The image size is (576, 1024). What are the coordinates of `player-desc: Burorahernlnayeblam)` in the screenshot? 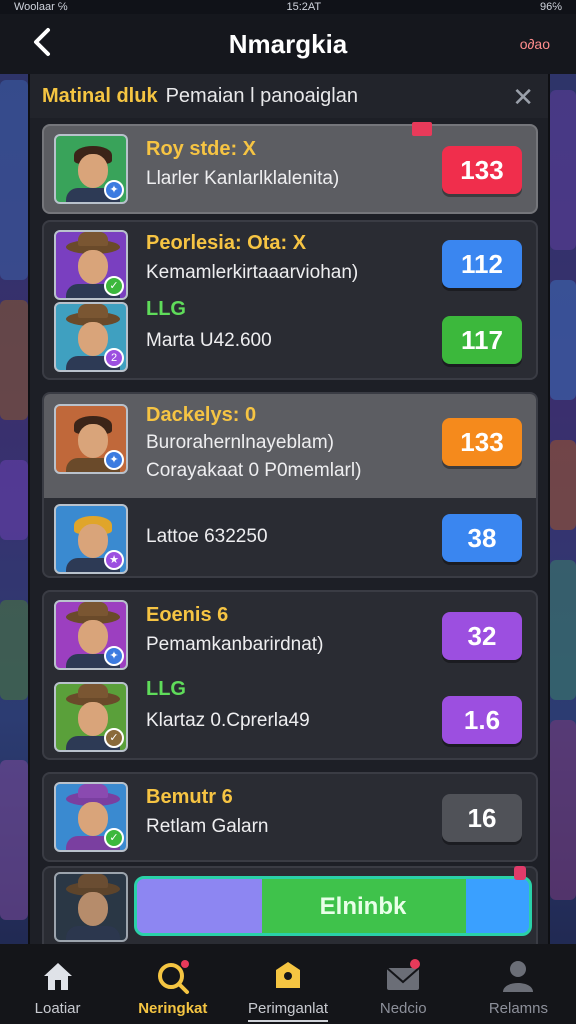 It's located at (240, 442).